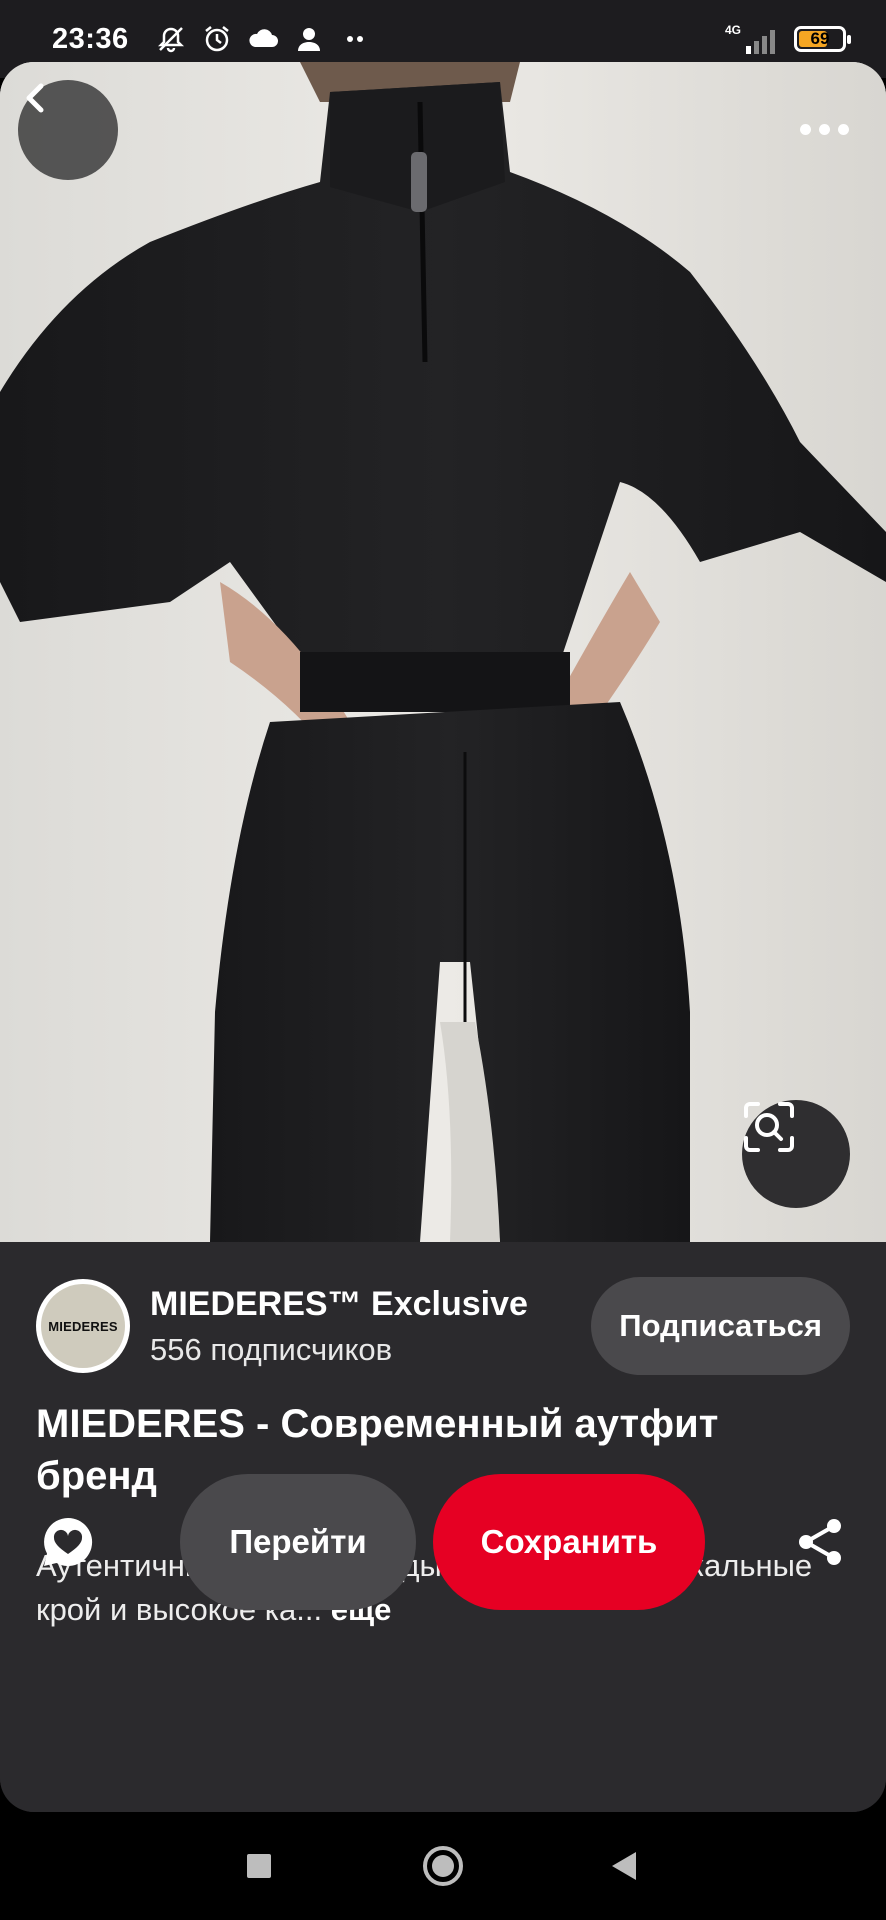 The height and width of the screenshot is (1920, 886). What do you see at coordinates (569, 1542) in the screenshot?
I see `save-button: Сохранить` at bounding box center [569, 1542].